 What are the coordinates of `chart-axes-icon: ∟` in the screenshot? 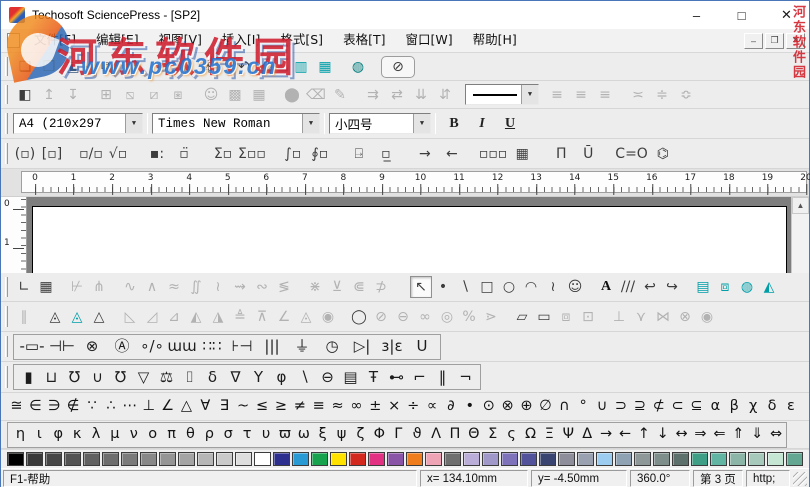 It's located at (24, 287).